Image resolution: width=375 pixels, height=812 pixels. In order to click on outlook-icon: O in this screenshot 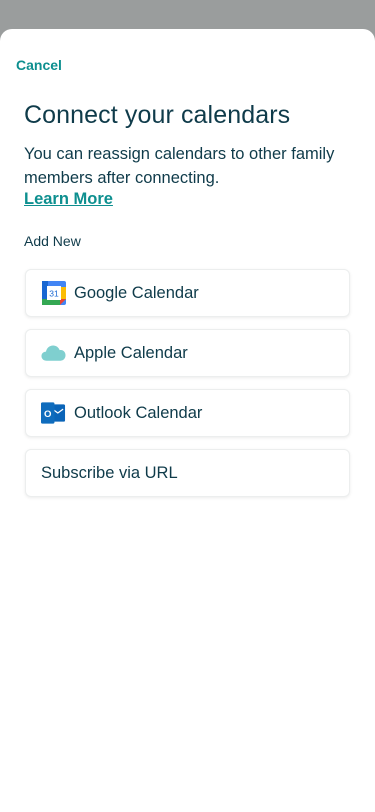, I will do `click(53, 413)`.